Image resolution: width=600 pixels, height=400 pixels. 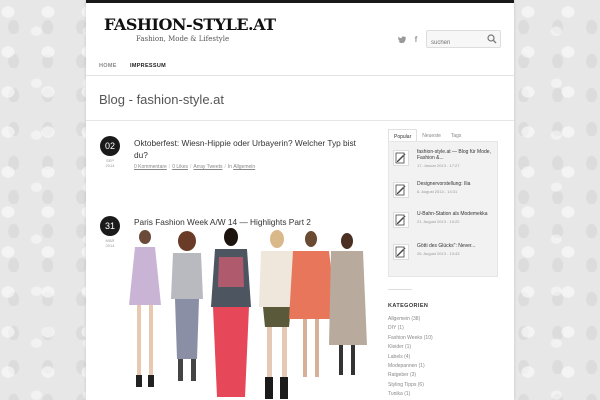 What do you see at coordinates (244, 167) in the screenshot?
I see `post-category-link: Allgemein` at bounding box center [244, 167].